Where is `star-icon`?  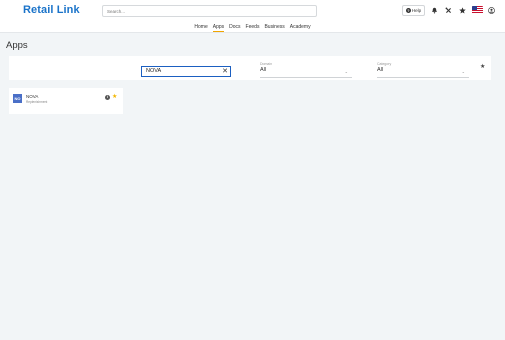
star-icon is located at coordinates (462, 10).